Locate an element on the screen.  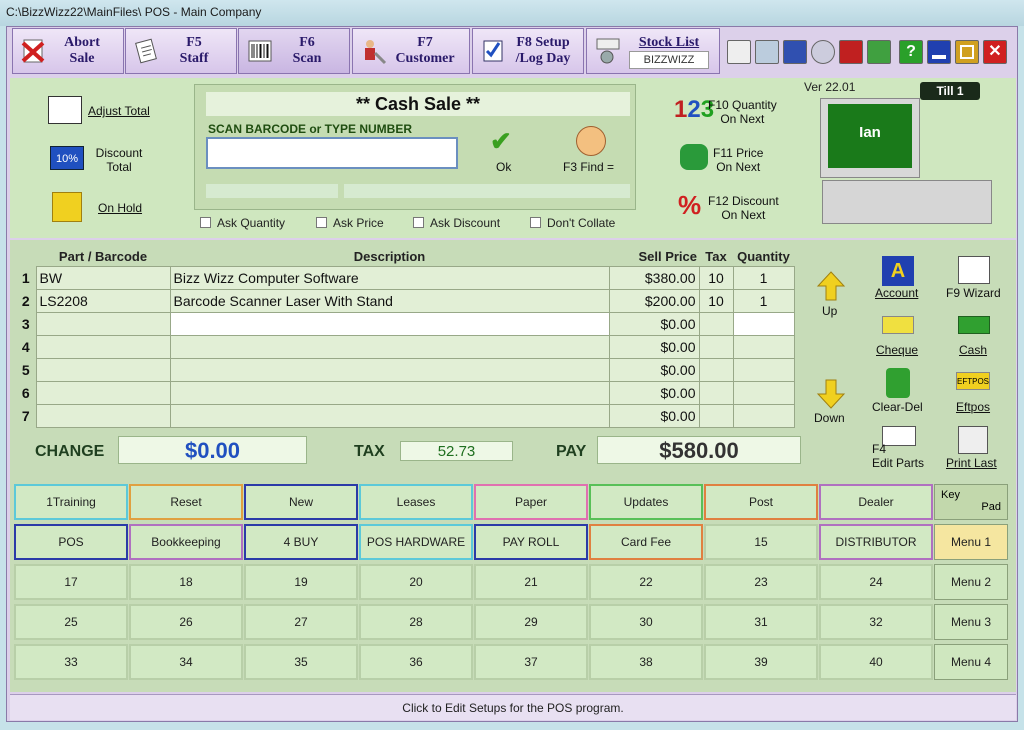
menu-4-button: Menu 4 is located at coordinates (971, 662).